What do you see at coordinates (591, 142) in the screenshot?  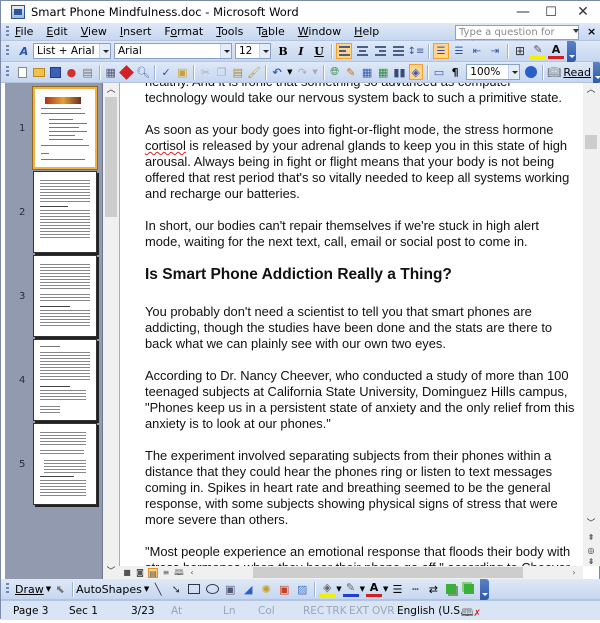 I see `document-scroll-thumb` at bounding box center [591, 142].